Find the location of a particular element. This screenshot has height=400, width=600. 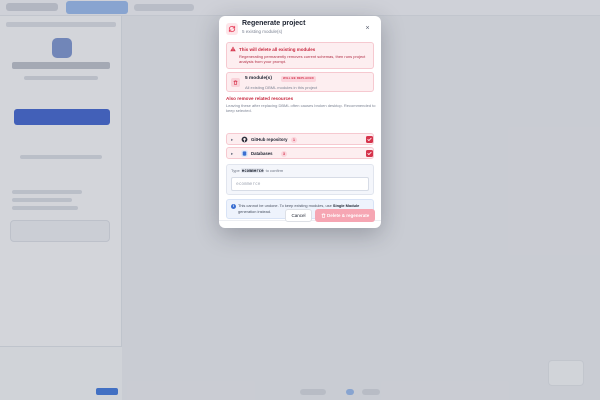

confirm-label-prefix: Type is located at coordinates (235, 170).